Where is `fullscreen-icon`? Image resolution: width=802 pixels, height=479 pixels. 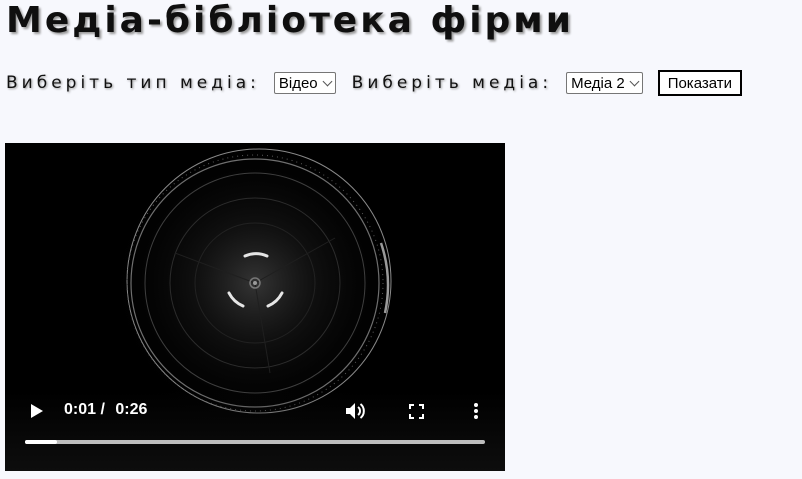 fullscreen-icon is located at coordinates (416, 411).